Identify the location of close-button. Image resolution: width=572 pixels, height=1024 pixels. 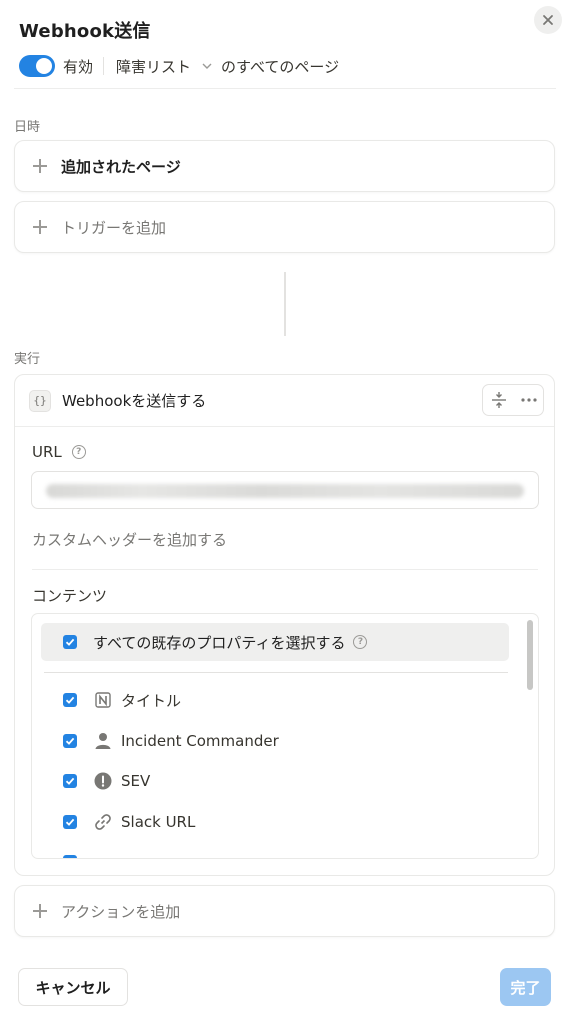
(548, 20).